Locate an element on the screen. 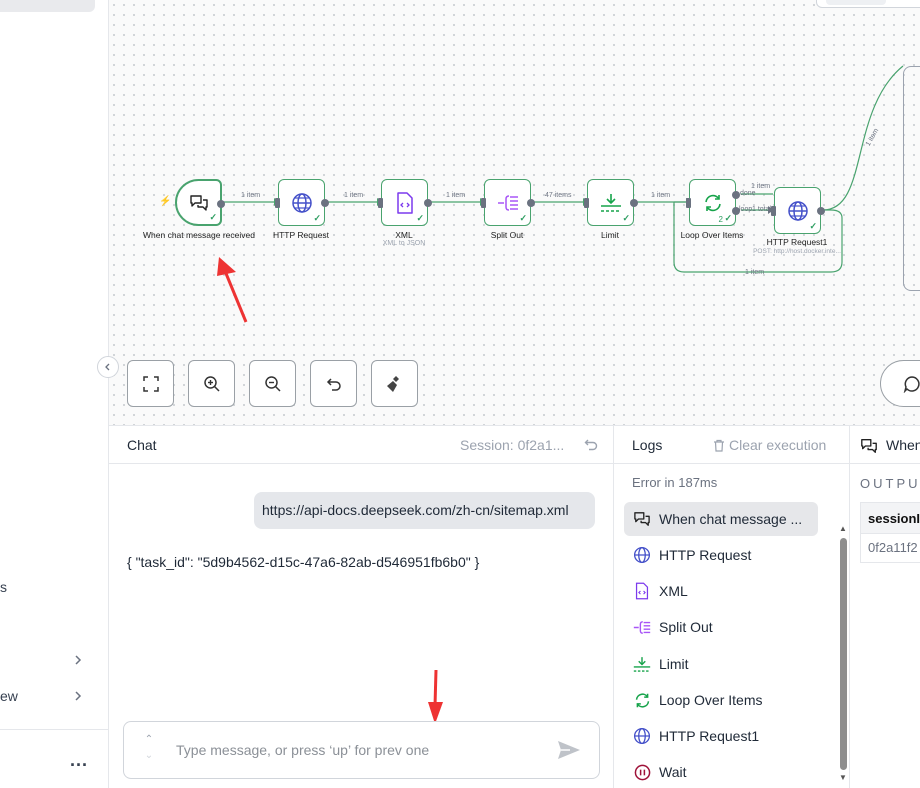 The width and height of the screenshot is (920, 788). node-http-request1: ✓ is located at coordinates (798, 210).